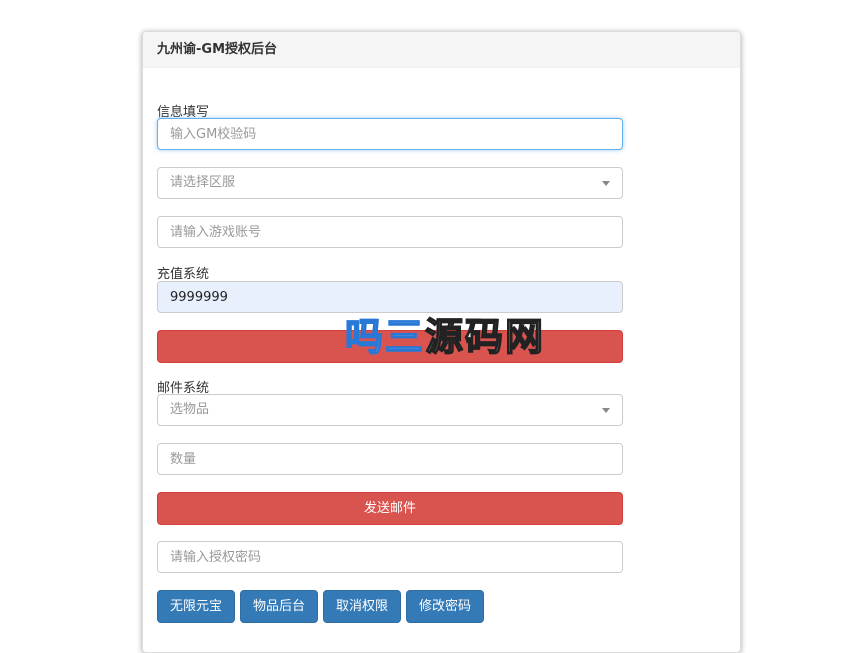 The height and width of the screenshot is (653, 862). Describe the element at coordinates (190, 409) in the screenshot. I see `item-select-value: 选物品` at that location.